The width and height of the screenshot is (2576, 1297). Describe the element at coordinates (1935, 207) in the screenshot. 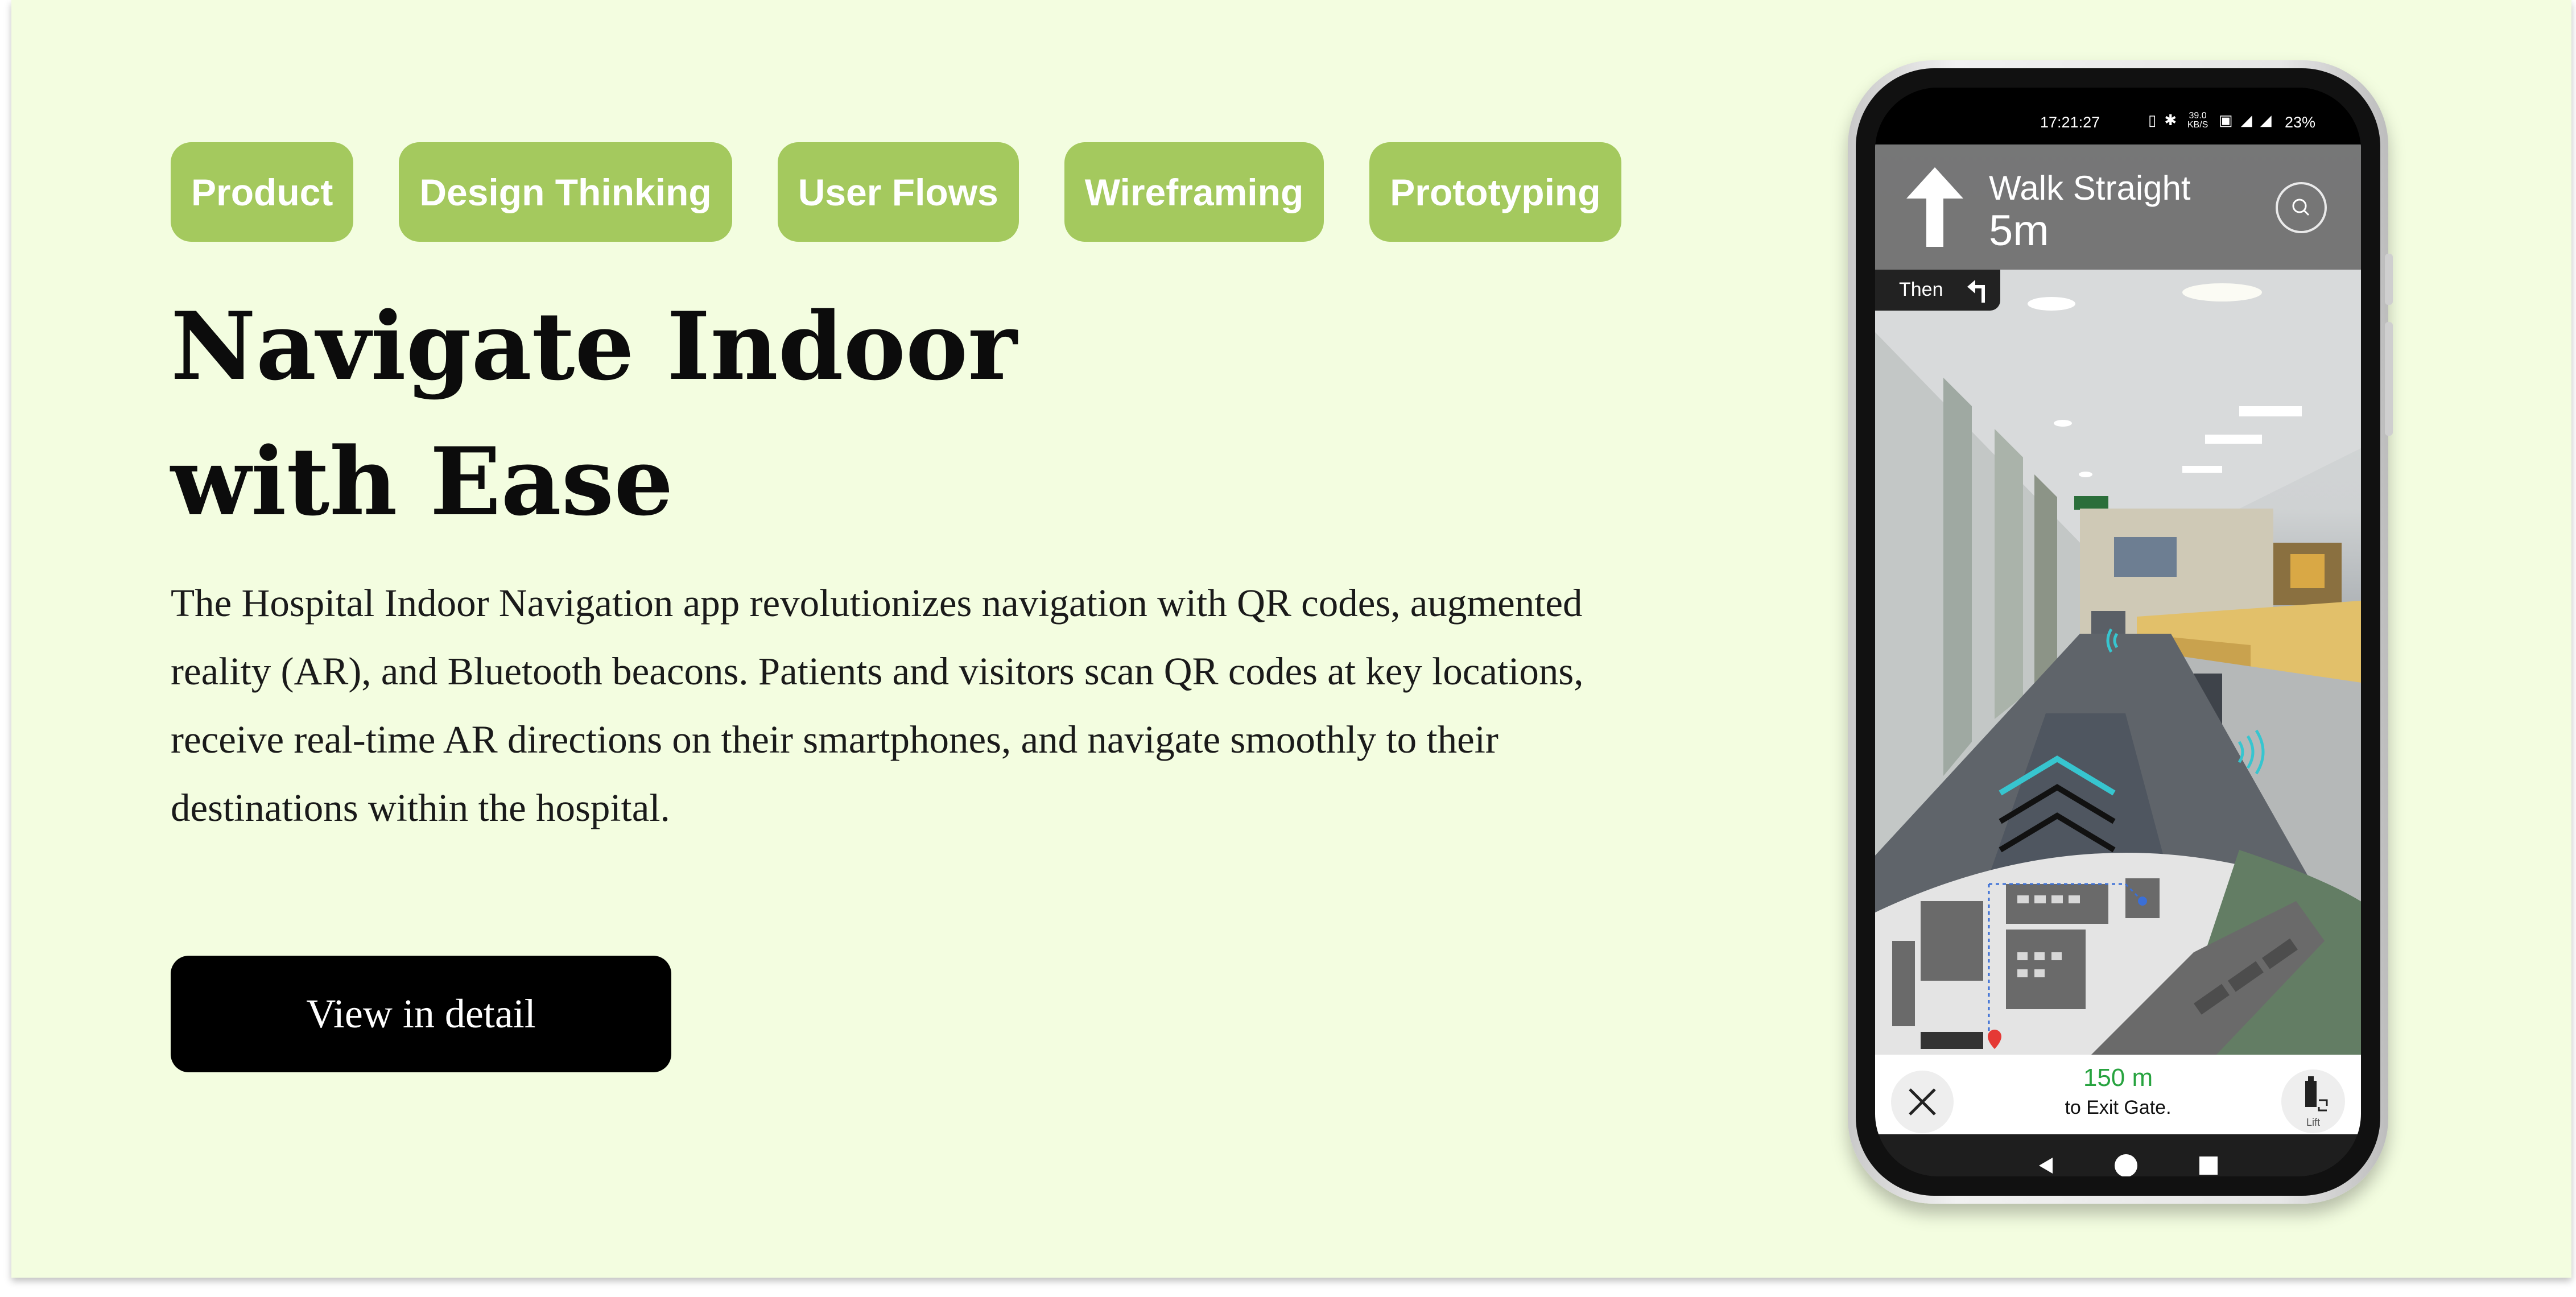

I see `up-arrow-icon` at that location.